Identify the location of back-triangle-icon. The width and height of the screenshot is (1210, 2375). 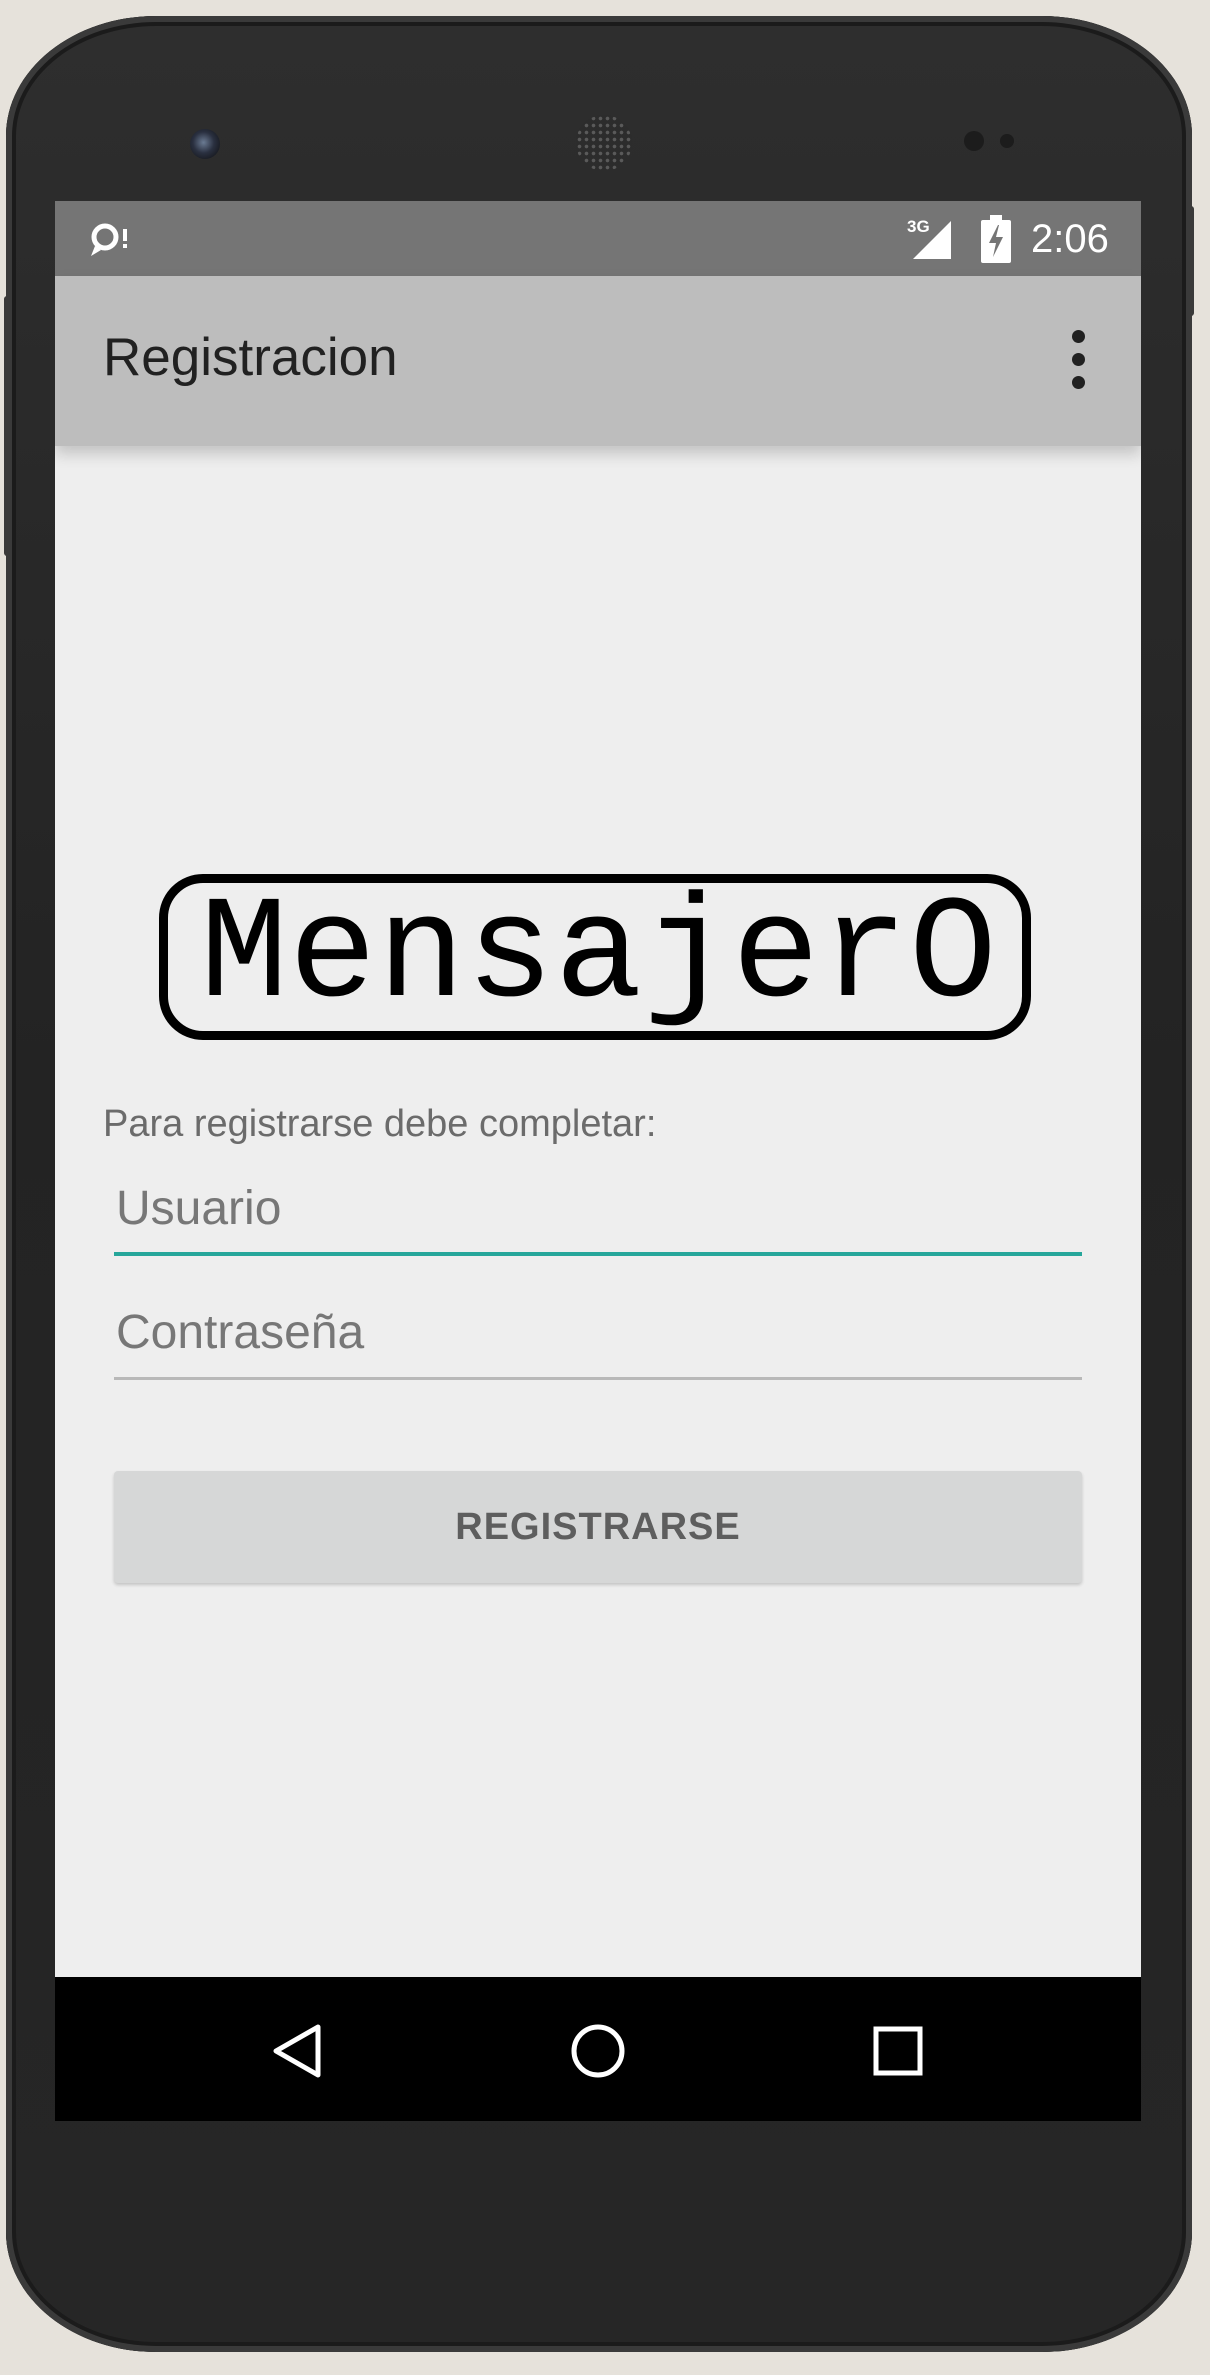
(298, 2051).